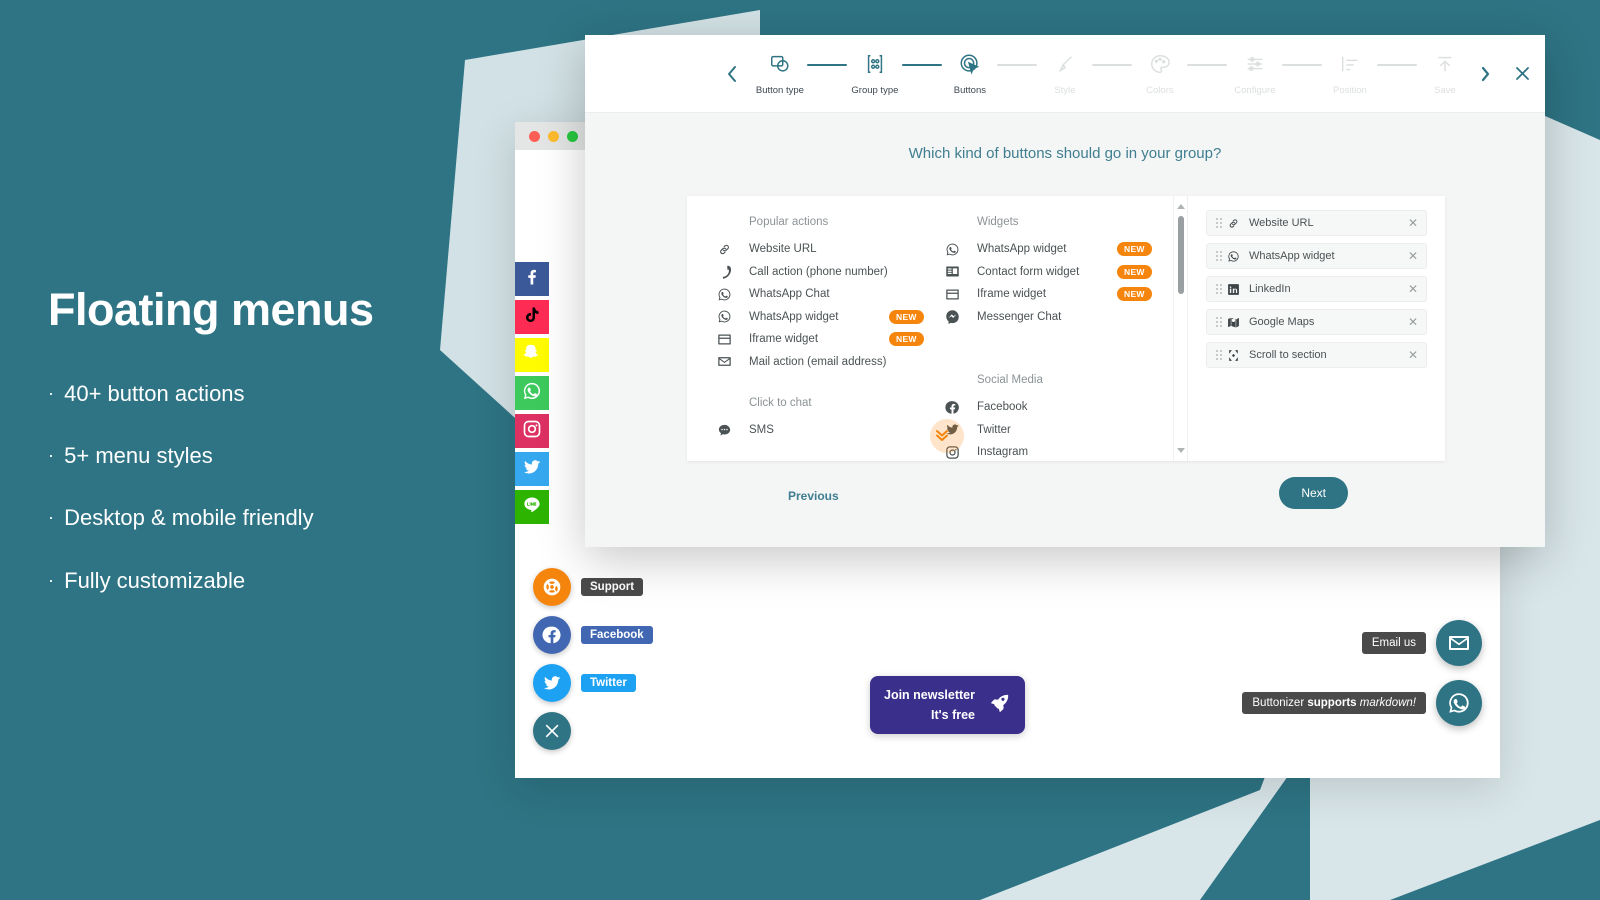  I want to click on catalog-item-contact-form-widget: Contact form widget NEW, so click(1059, 272).